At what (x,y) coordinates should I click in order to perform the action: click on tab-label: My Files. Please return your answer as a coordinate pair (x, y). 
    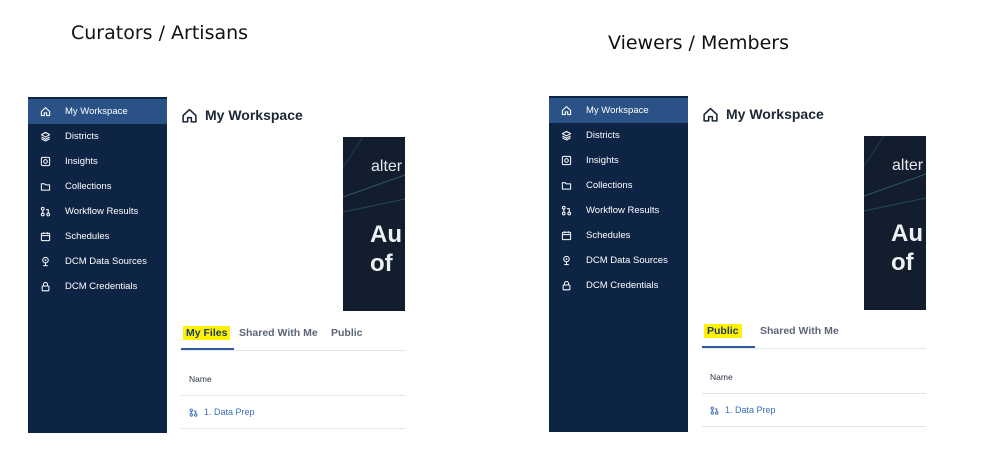
    Looking at the image, I should click on (207, 333).